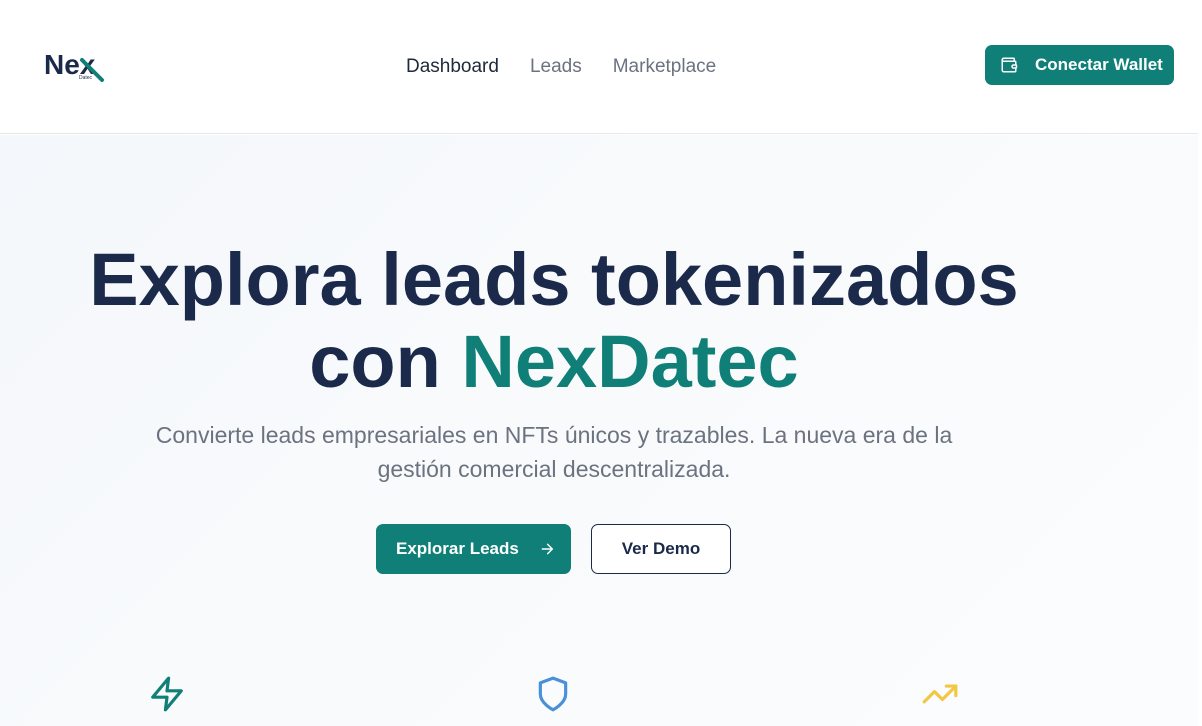  I want to click on view-demo-label: Ver Demo, so click(661, 548).